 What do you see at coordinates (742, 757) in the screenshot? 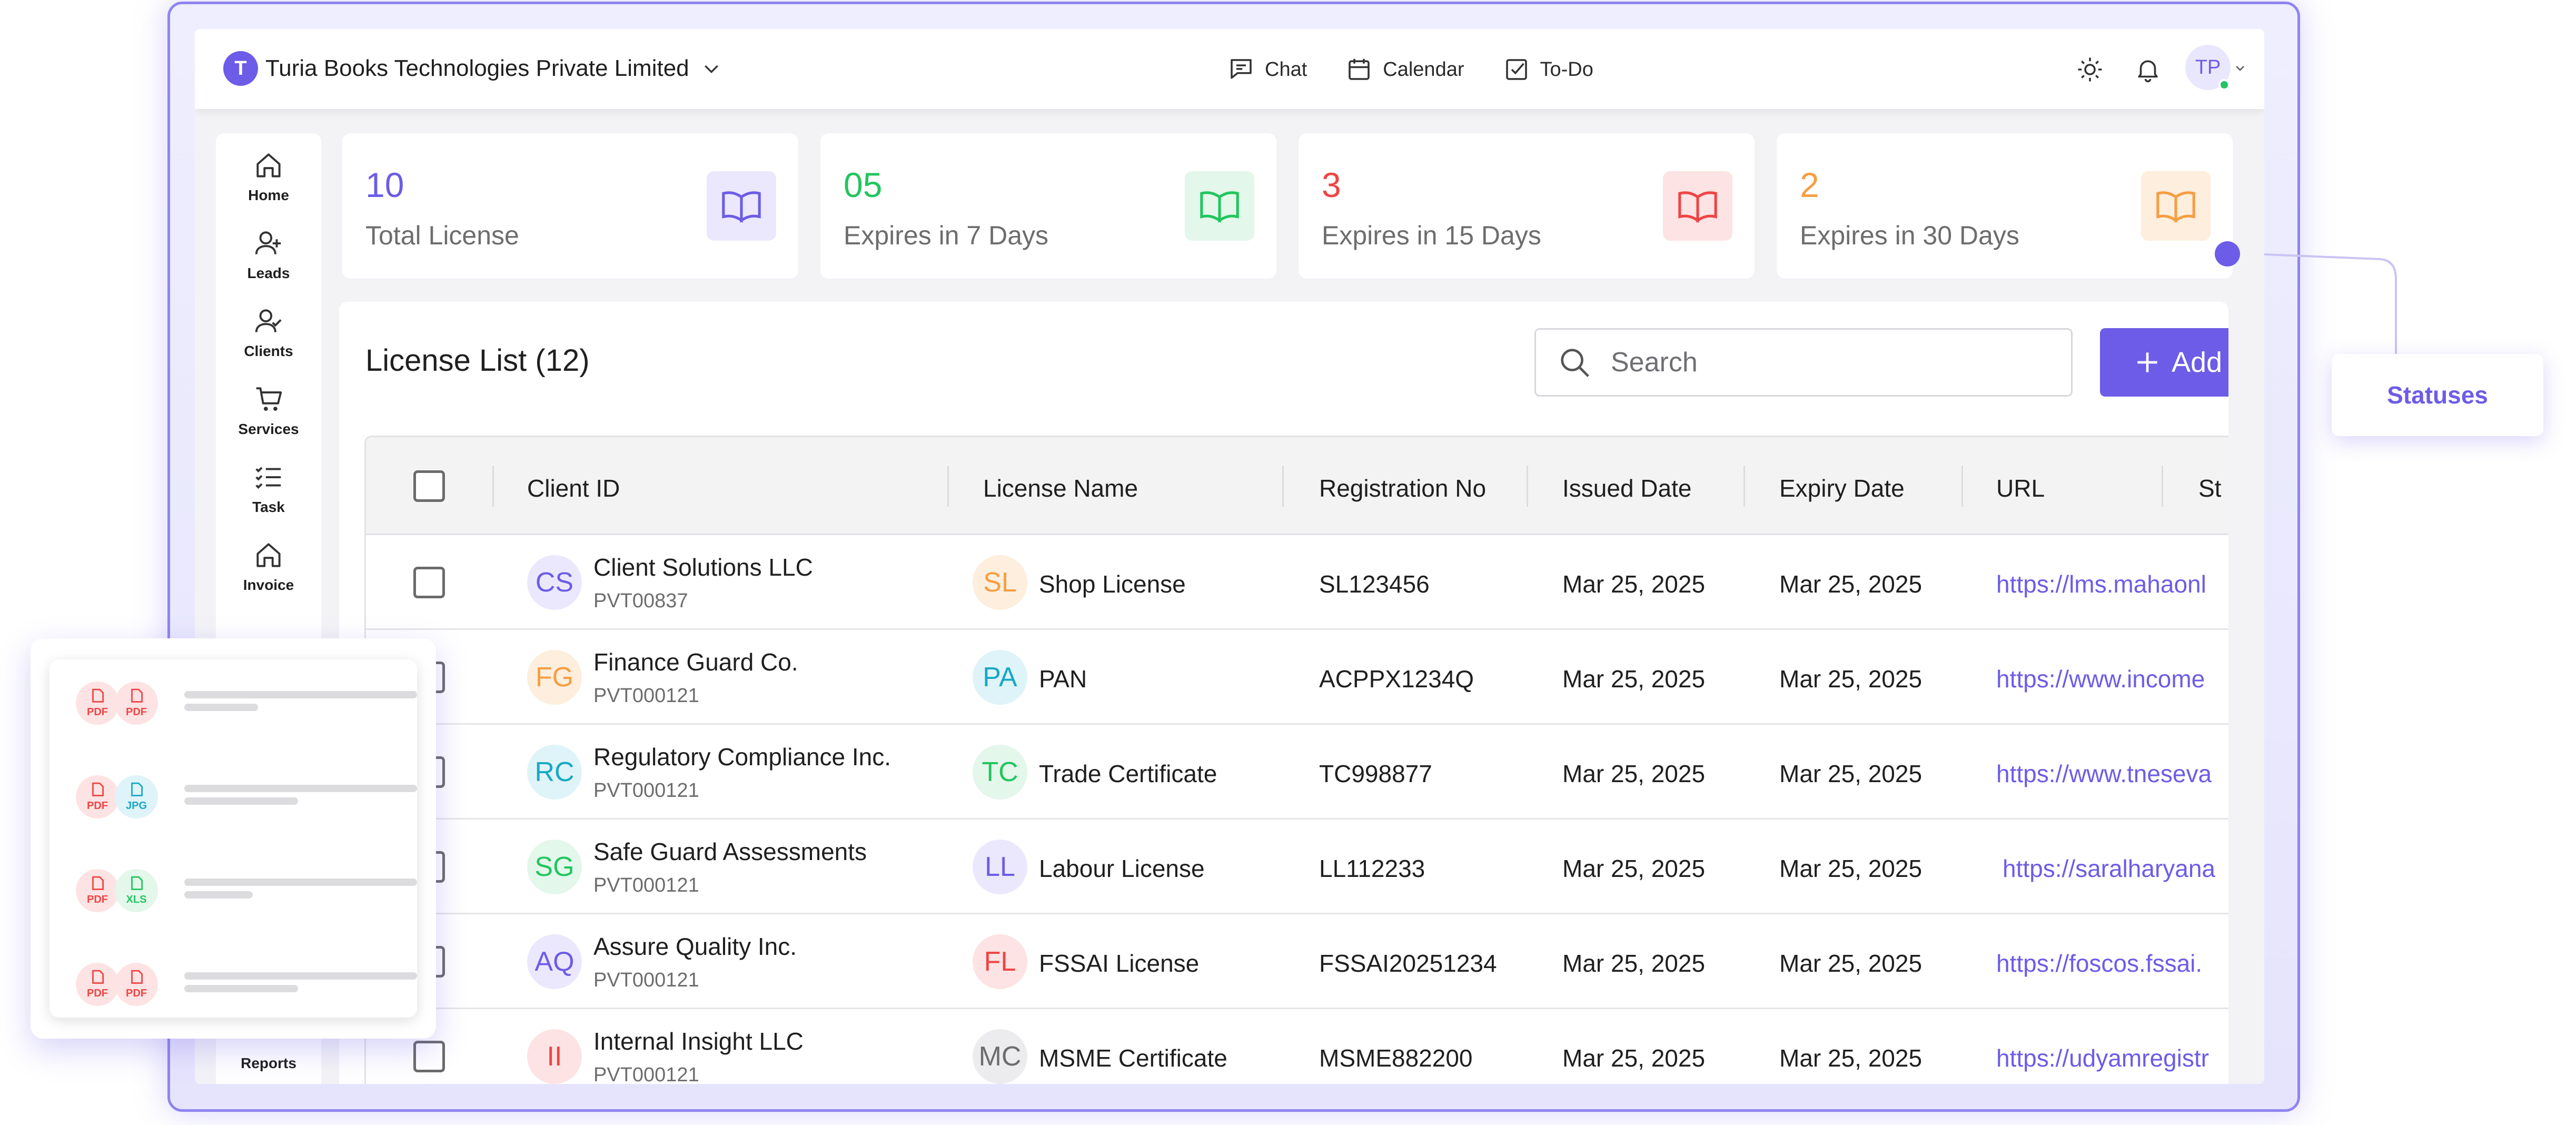
I see `client-name: Regulatory Compliance Inc.` at bounding box center [742, 757].